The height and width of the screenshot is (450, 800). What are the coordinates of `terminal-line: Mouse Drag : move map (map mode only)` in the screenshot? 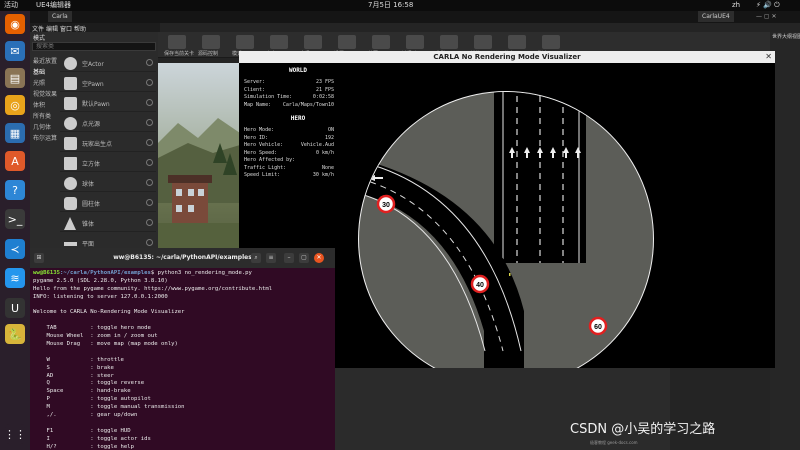 It's located at (105, 344).